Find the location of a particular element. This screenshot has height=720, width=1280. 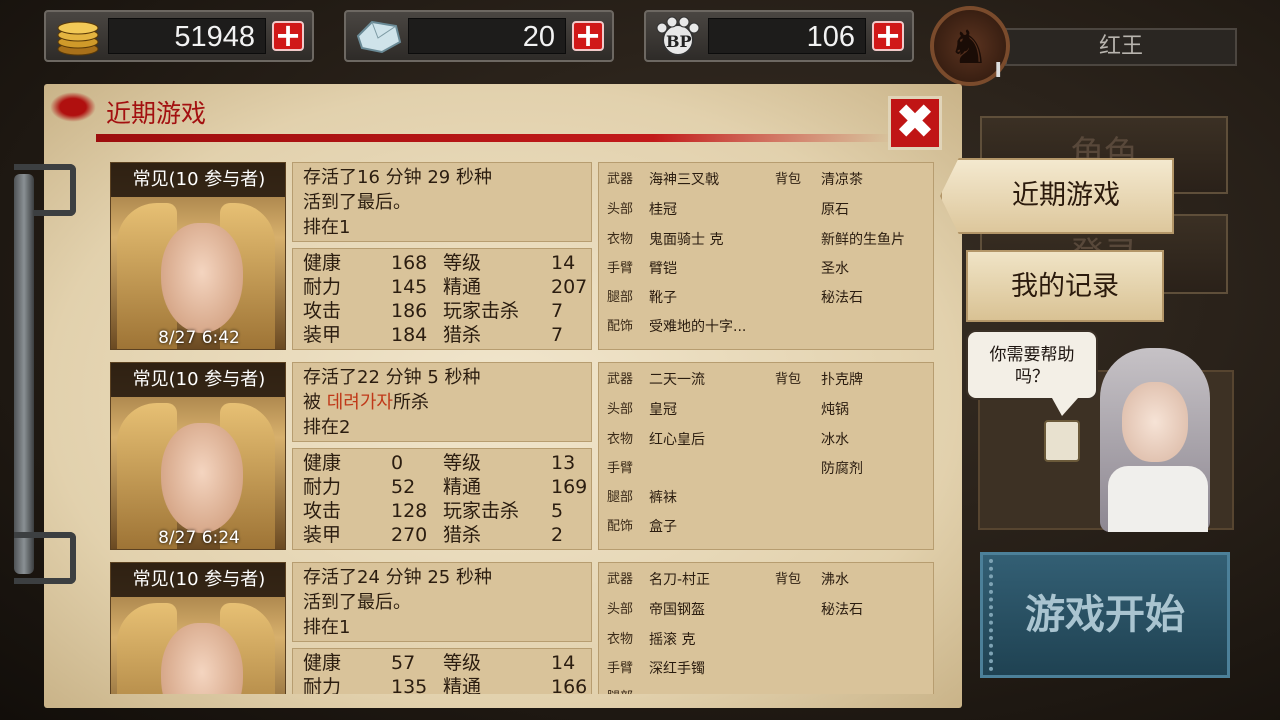

bag-item: 沸水 is located at coordinates (835, 580).